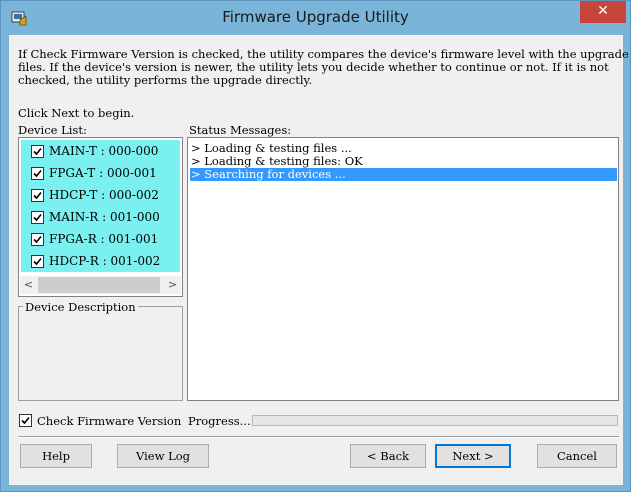 This screenshot has height=492, width=631. I want to click on progress-bar, so click(435, 420).